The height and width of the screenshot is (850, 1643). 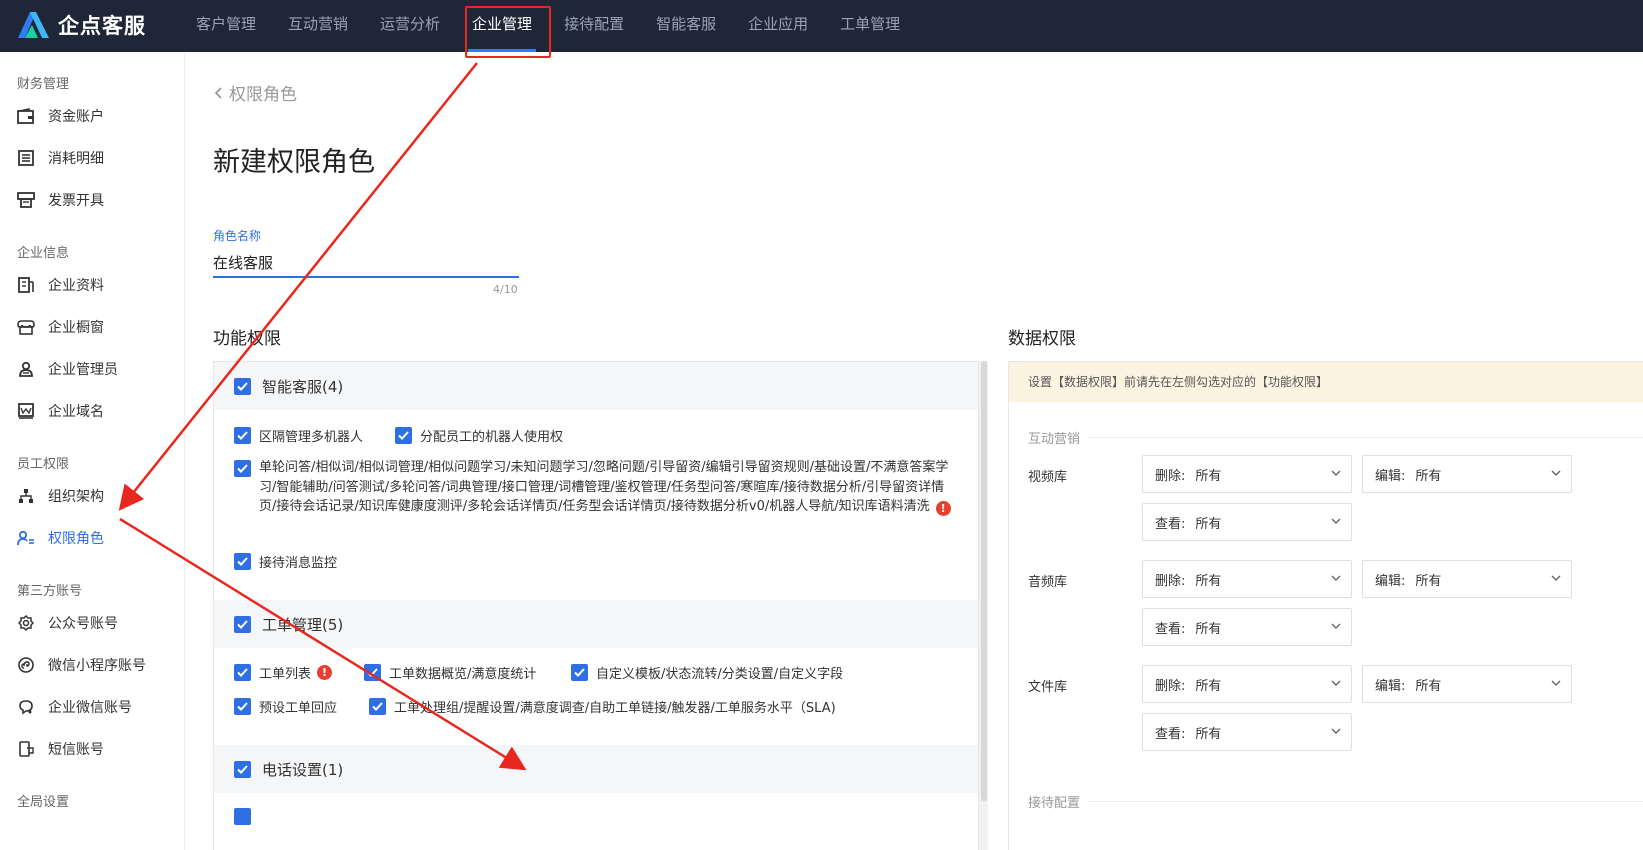 What do you see at coordinates (870, 26) in the screenshot?
I see `nav-ticket-mgmt: 工单管理` at bounding box center [870, 26].